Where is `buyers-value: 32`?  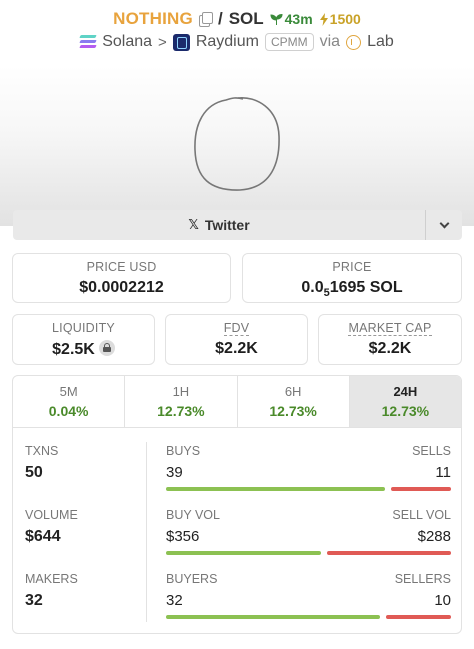 buyers-value: 32 is located at coordinates (174, 600).